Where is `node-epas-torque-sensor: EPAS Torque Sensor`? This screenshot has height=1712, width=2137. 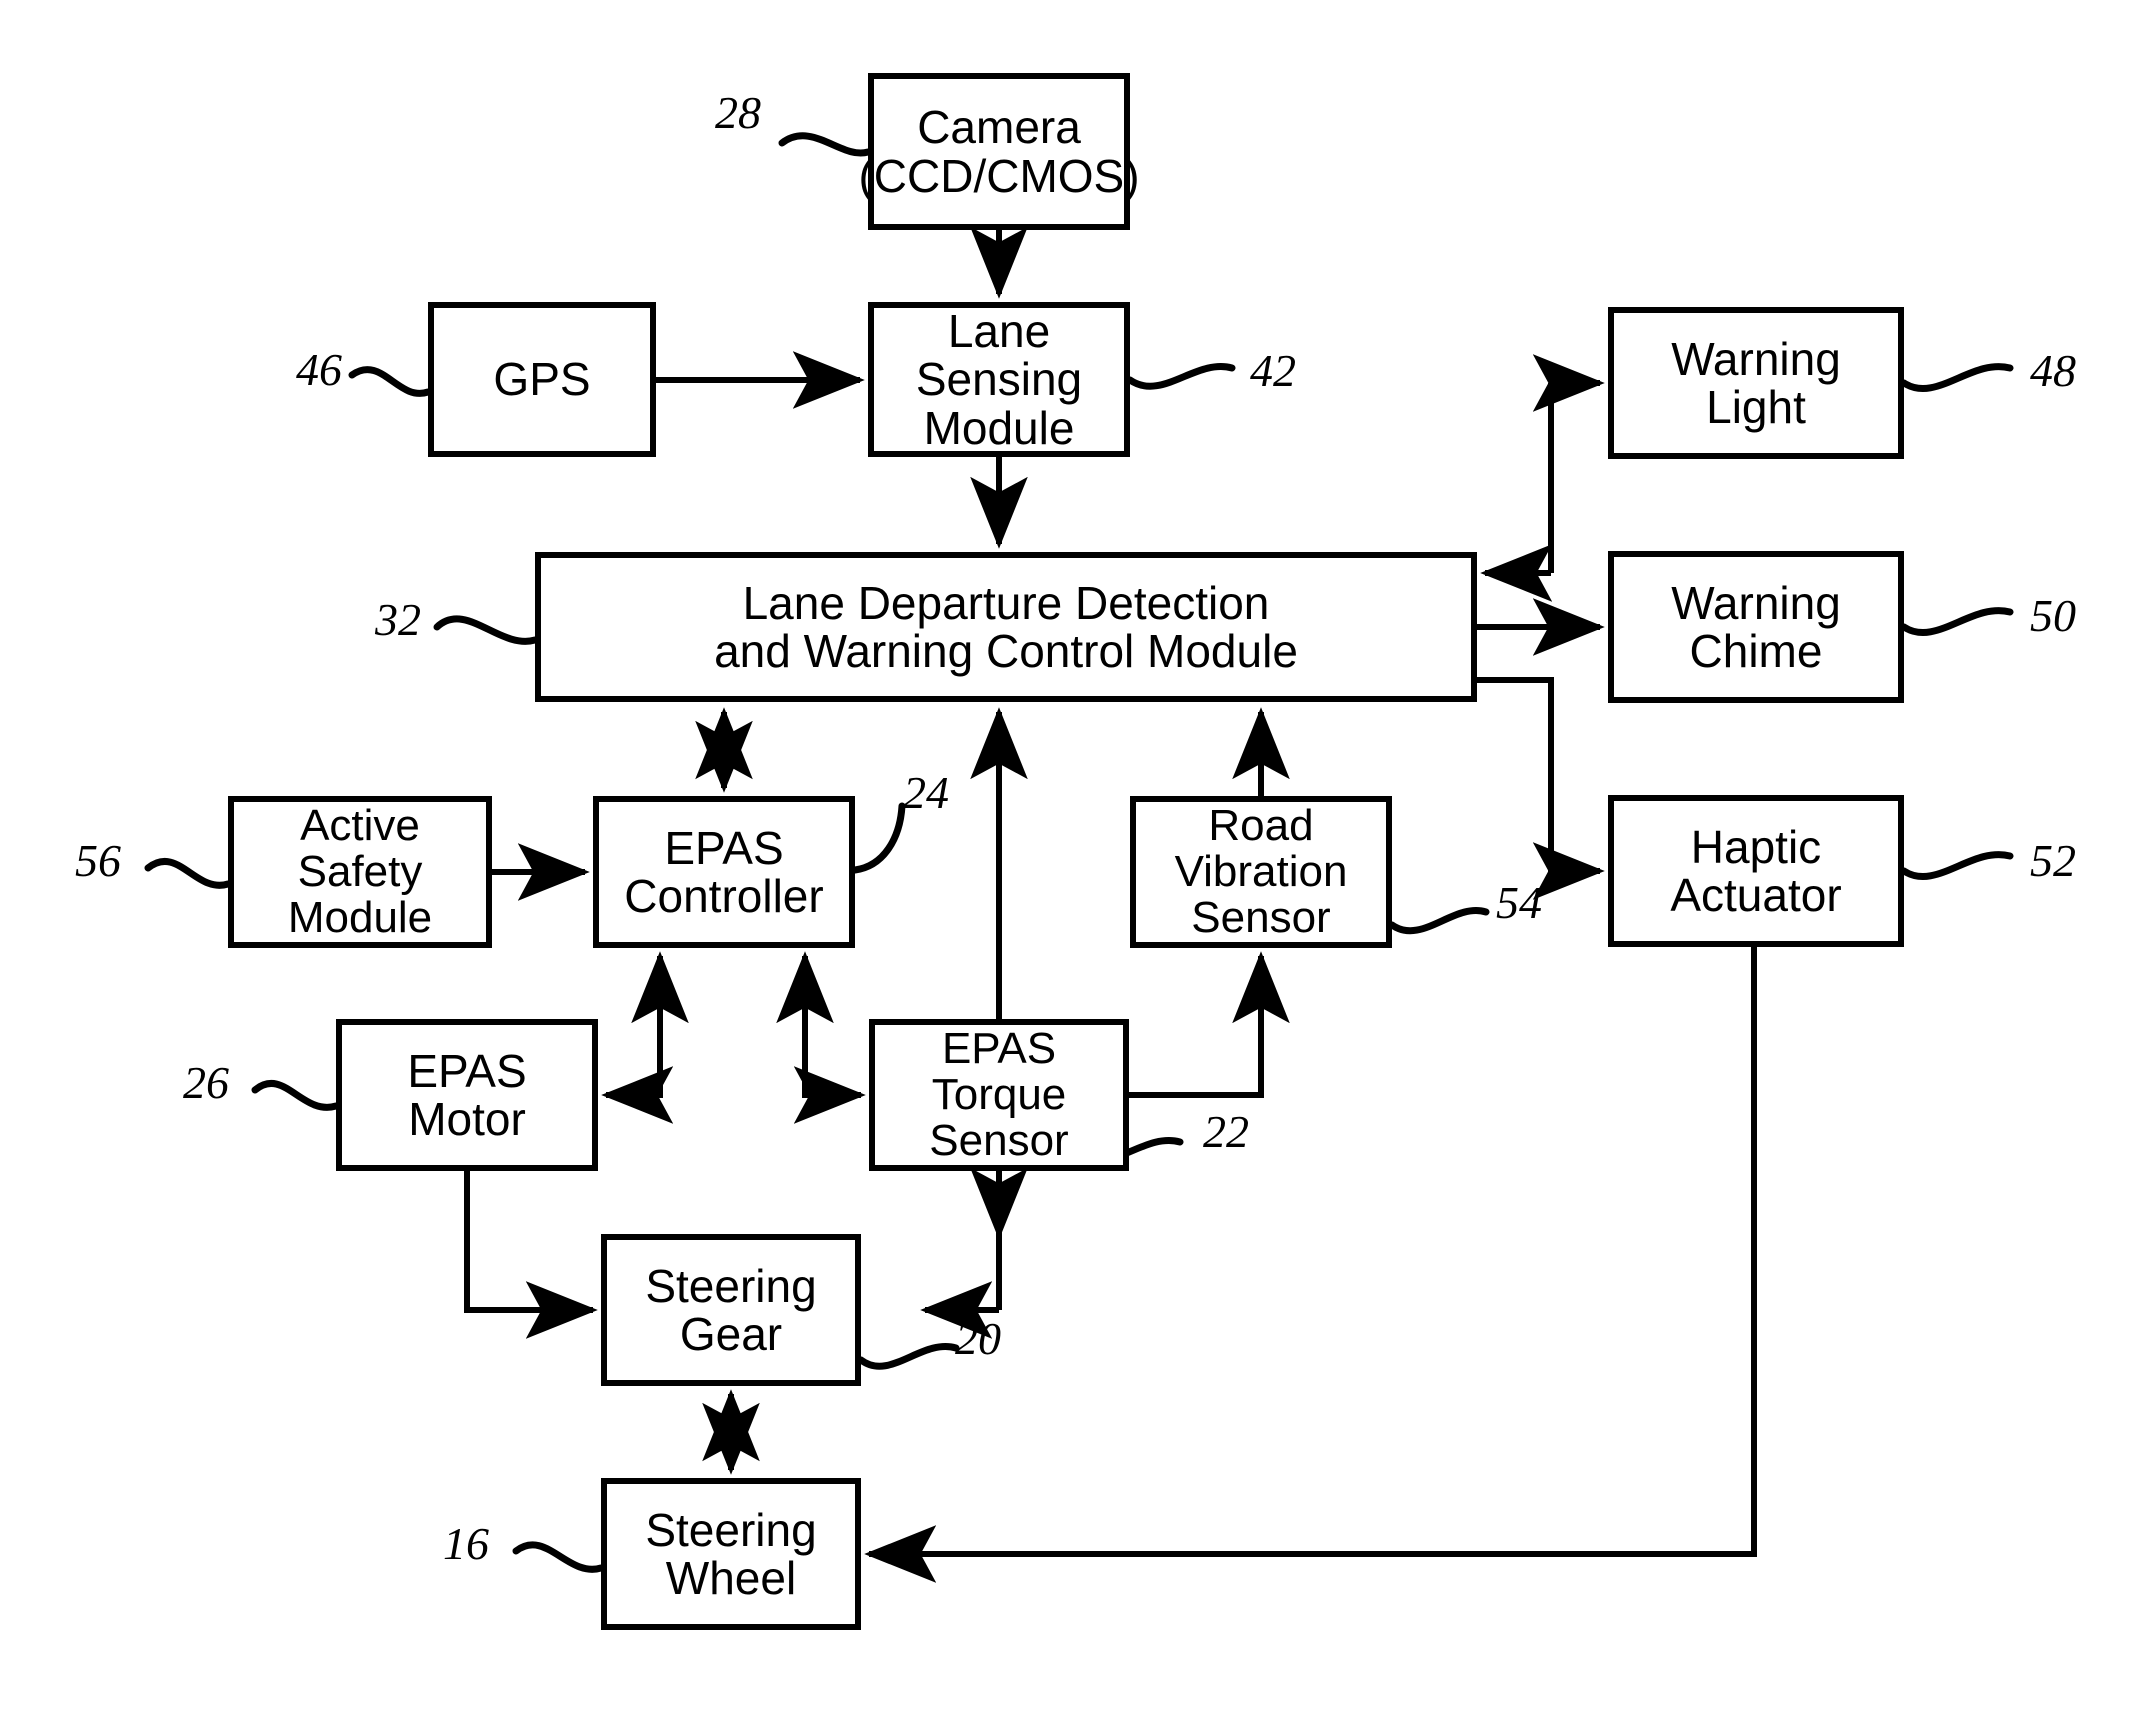 node-epas-torque-sensor: EPAS Torque Sensor is located at coordinates (999, 1095).